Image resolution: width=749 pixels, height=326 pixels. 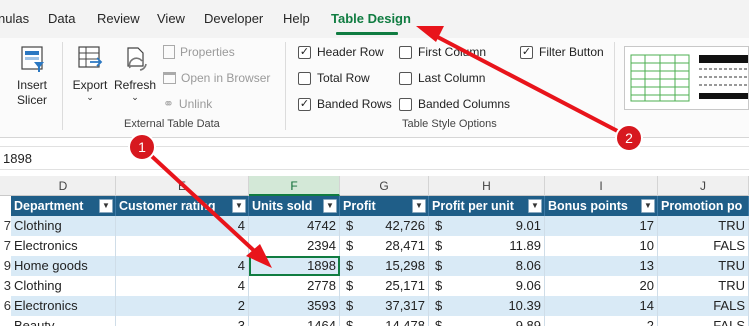 I want to click on unlink-button: ⚭ Unlink, so click(x=187, y=104).